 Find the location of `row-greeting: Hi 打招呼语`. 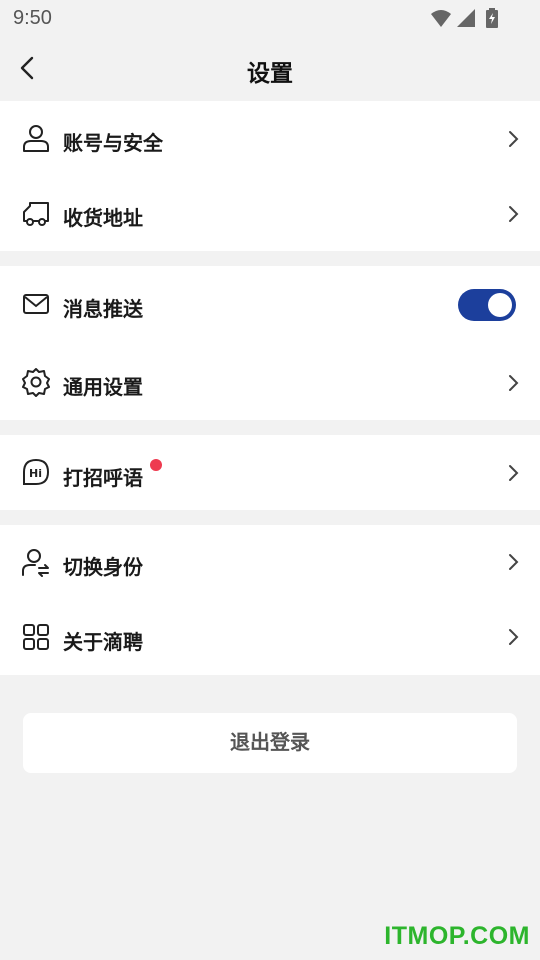

row-greeting: Hi 打招呼语 is located at coordinates (270, 472).